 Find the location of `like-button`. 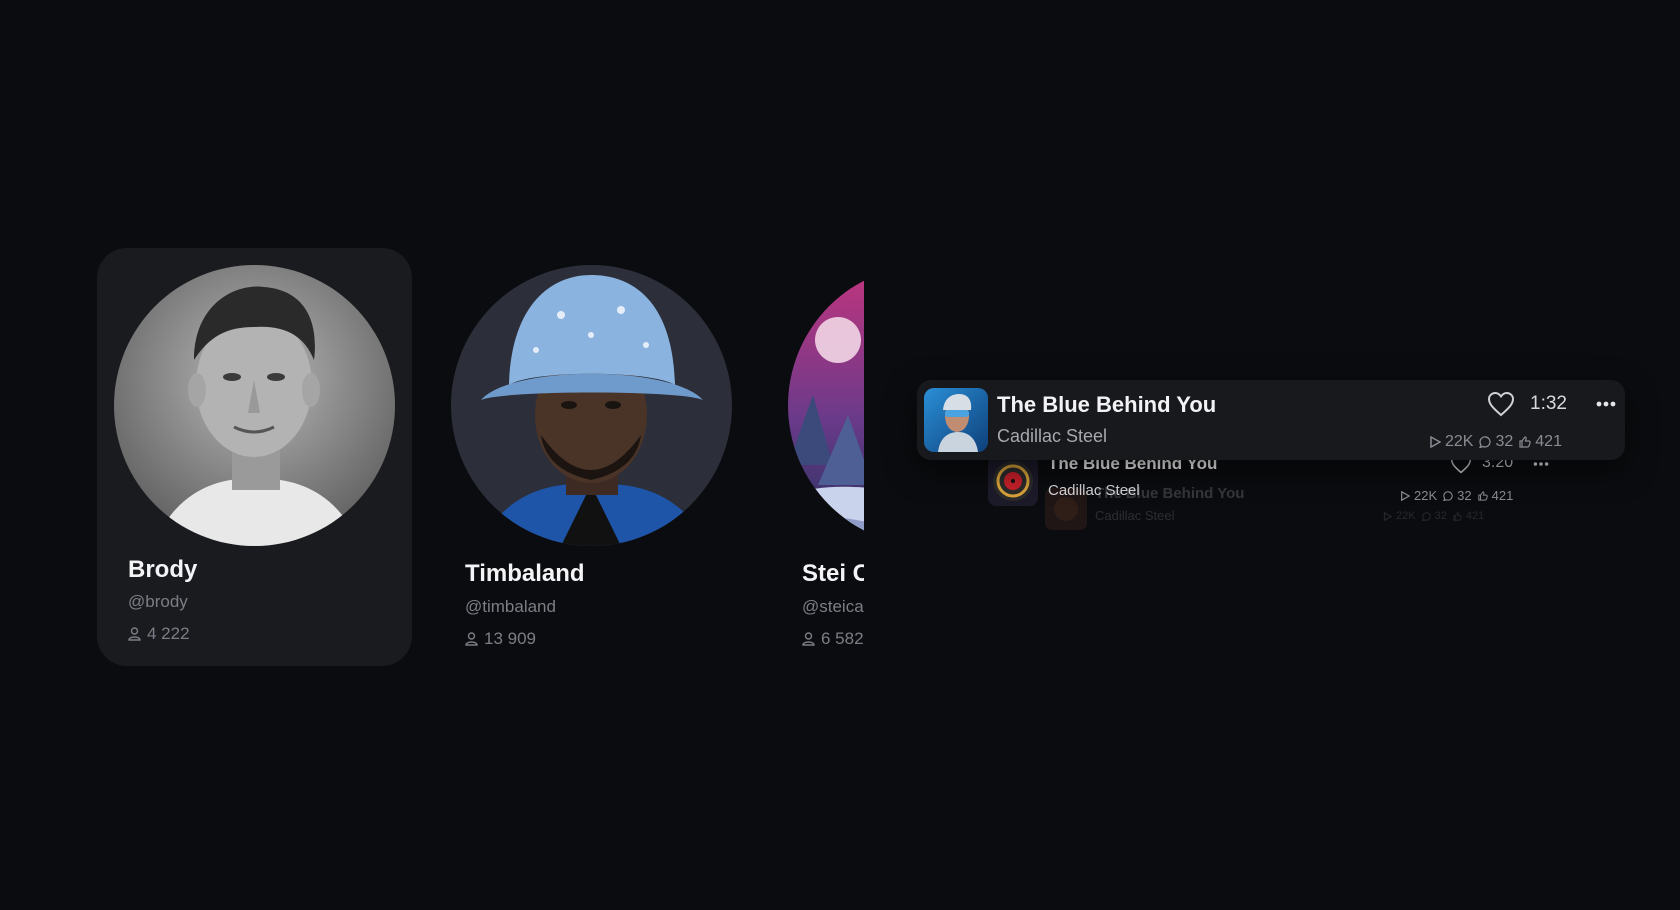

like-button is located at coordinates (1501, 404).